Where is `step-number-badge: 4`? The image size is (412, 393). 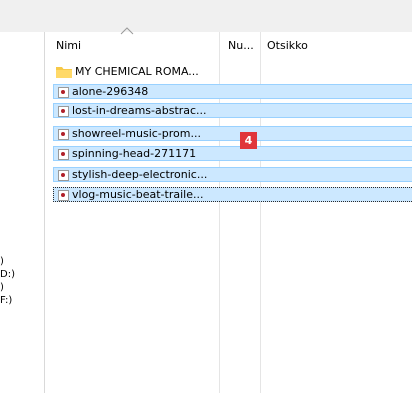
step-number-badge: 4 is located at coordinates (248, 140).